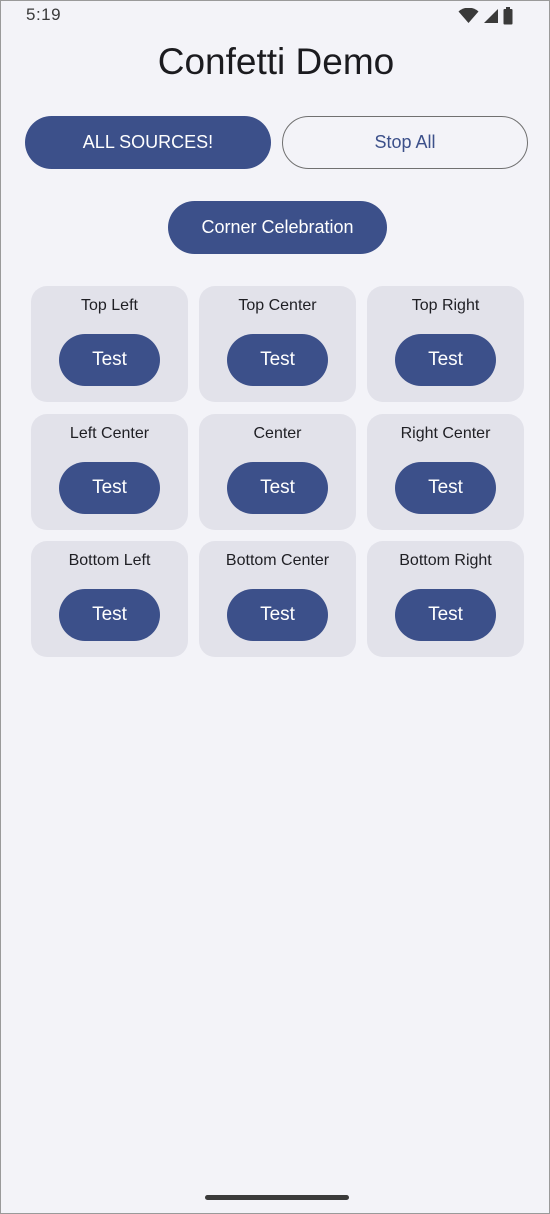 Image resolution: width=550 pixels, height=1214 pixels. I want to click on test-button-bottom-left: Test, so click(109, 615).